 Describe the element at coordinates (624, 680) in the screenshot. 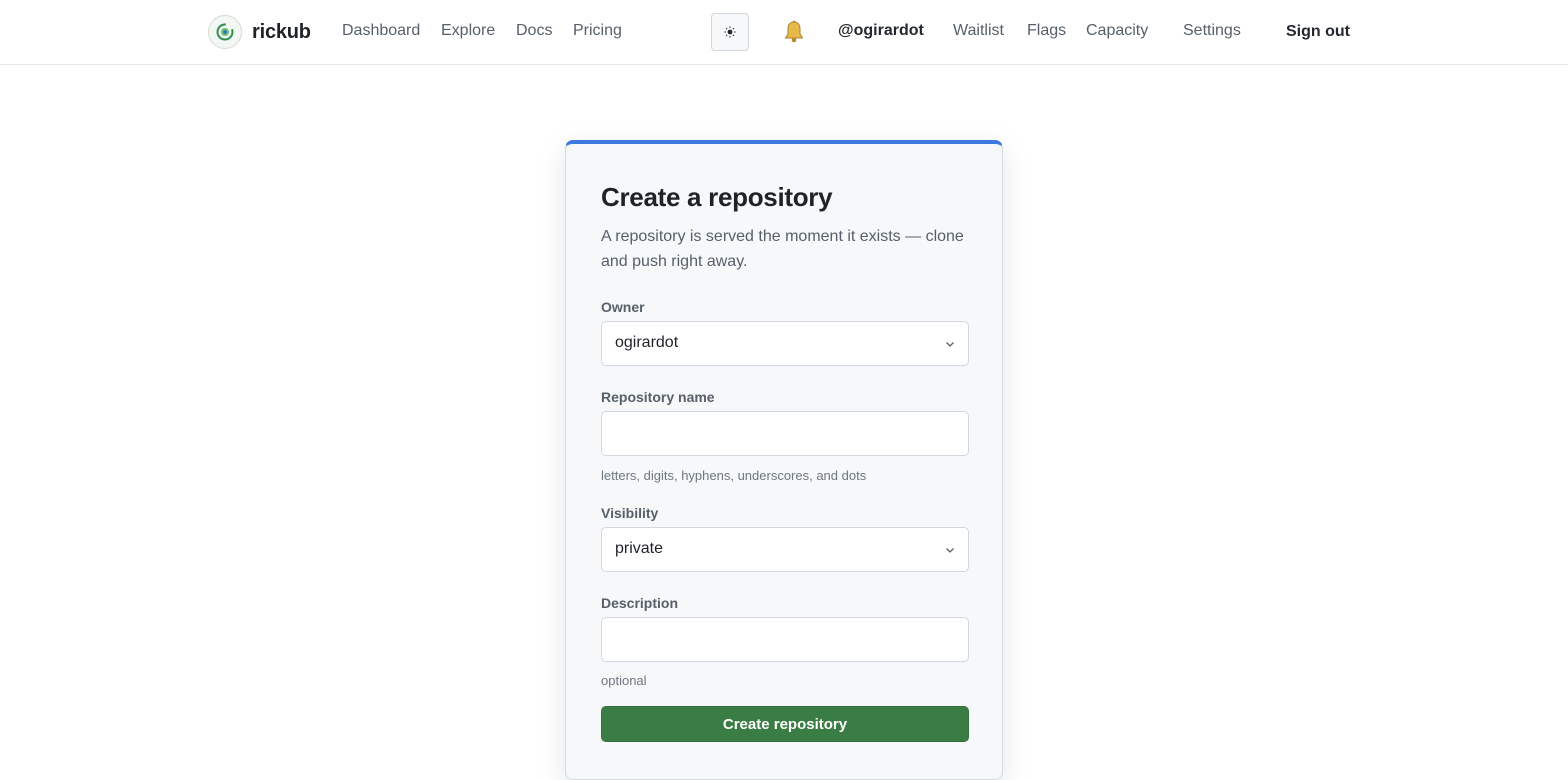

I see `description-hint: optional` at that location.